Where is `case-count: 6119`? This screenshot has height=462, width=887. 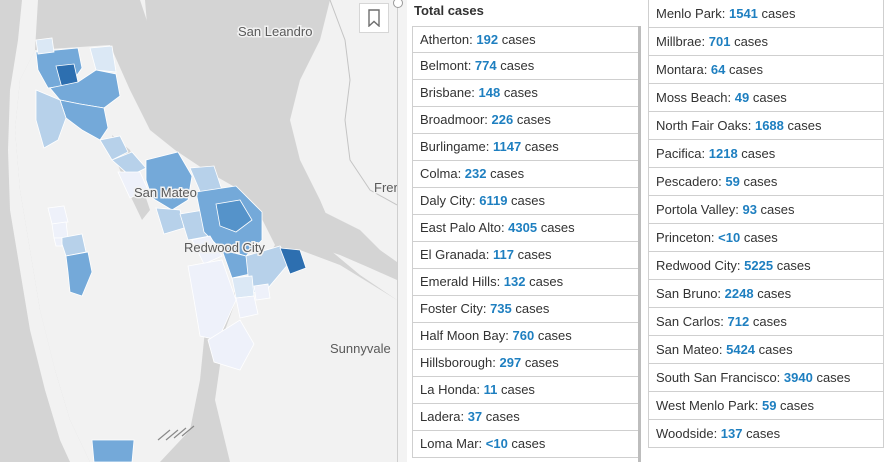
case-count: 6119 is located at coordinates (493, 200).